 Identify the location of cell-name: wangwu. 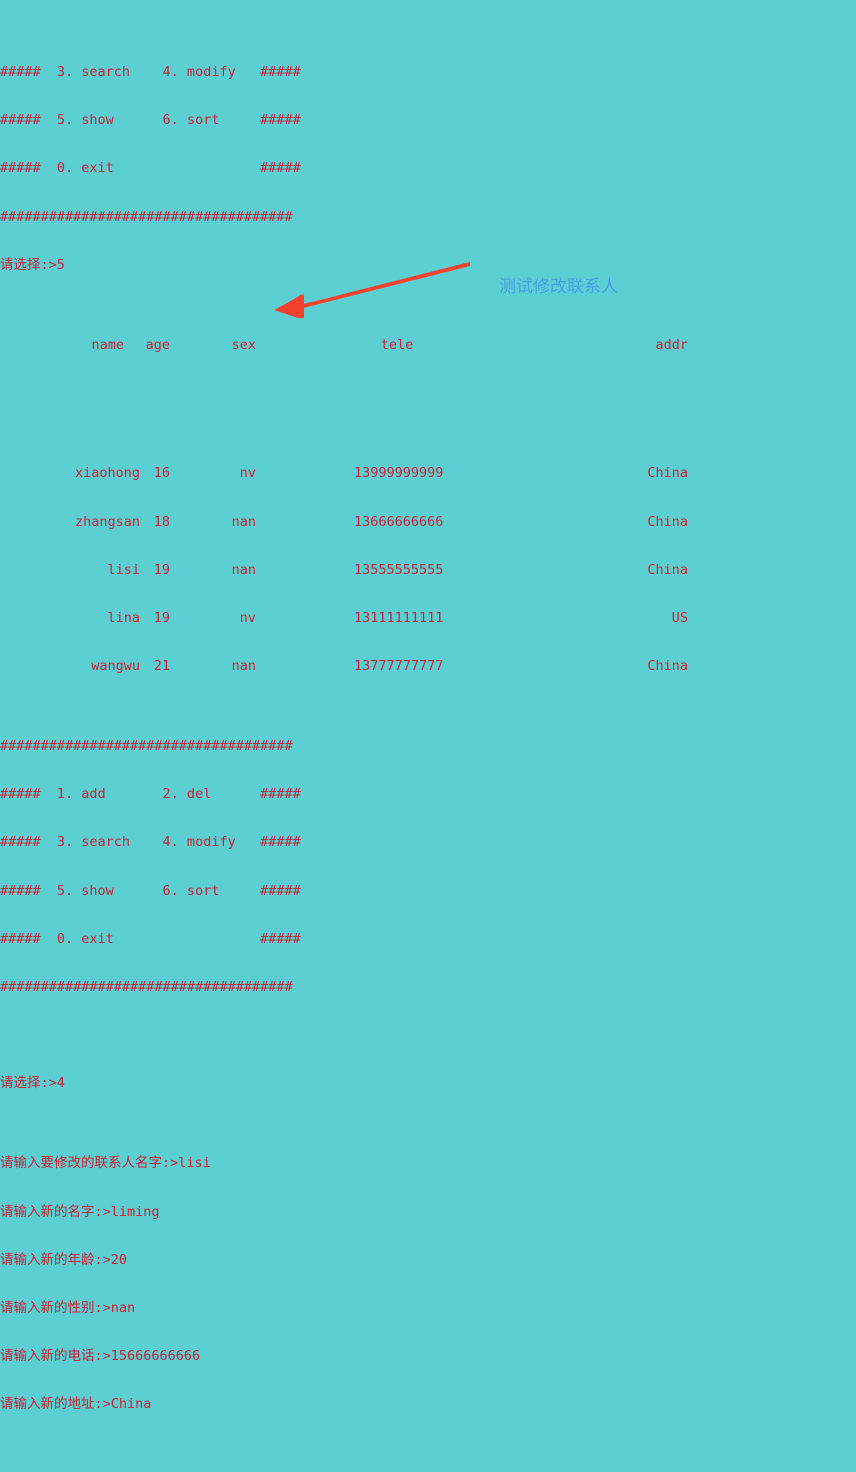
(115, 665).